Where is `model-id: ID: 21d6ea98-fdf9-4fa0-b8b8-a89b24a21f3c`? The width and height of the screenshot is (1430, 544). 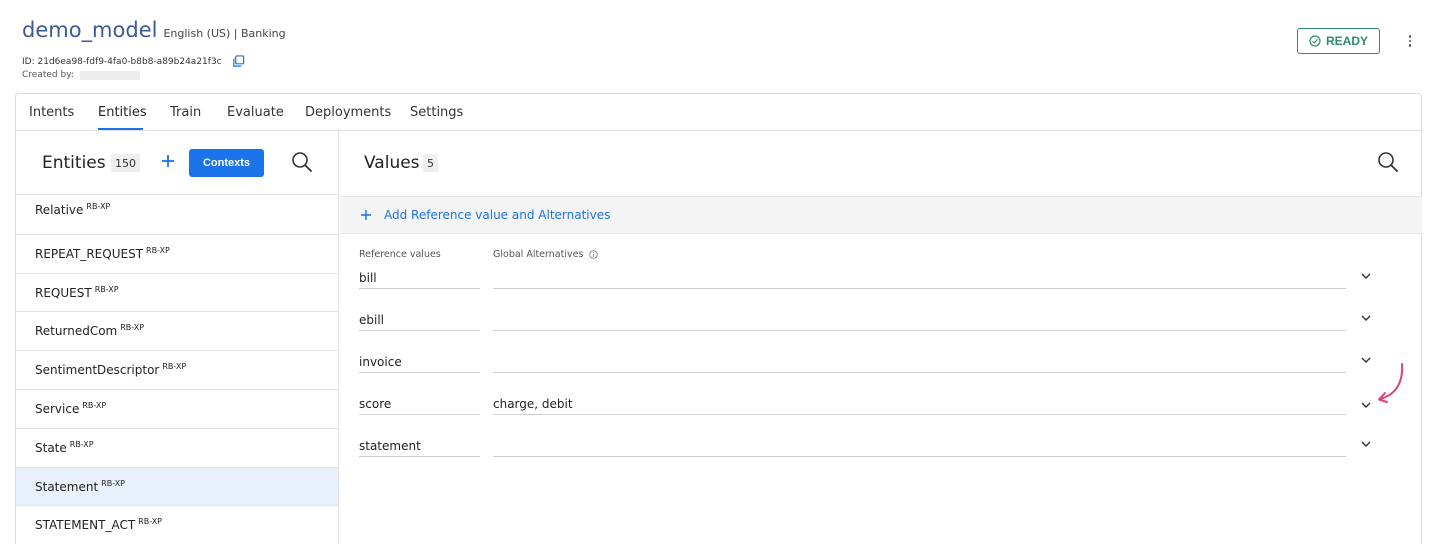
model-id: ID: 21d6ea98-fdf9-4fa0-b8b8-a89b24a21f3c is located at coordinates (133, 61).